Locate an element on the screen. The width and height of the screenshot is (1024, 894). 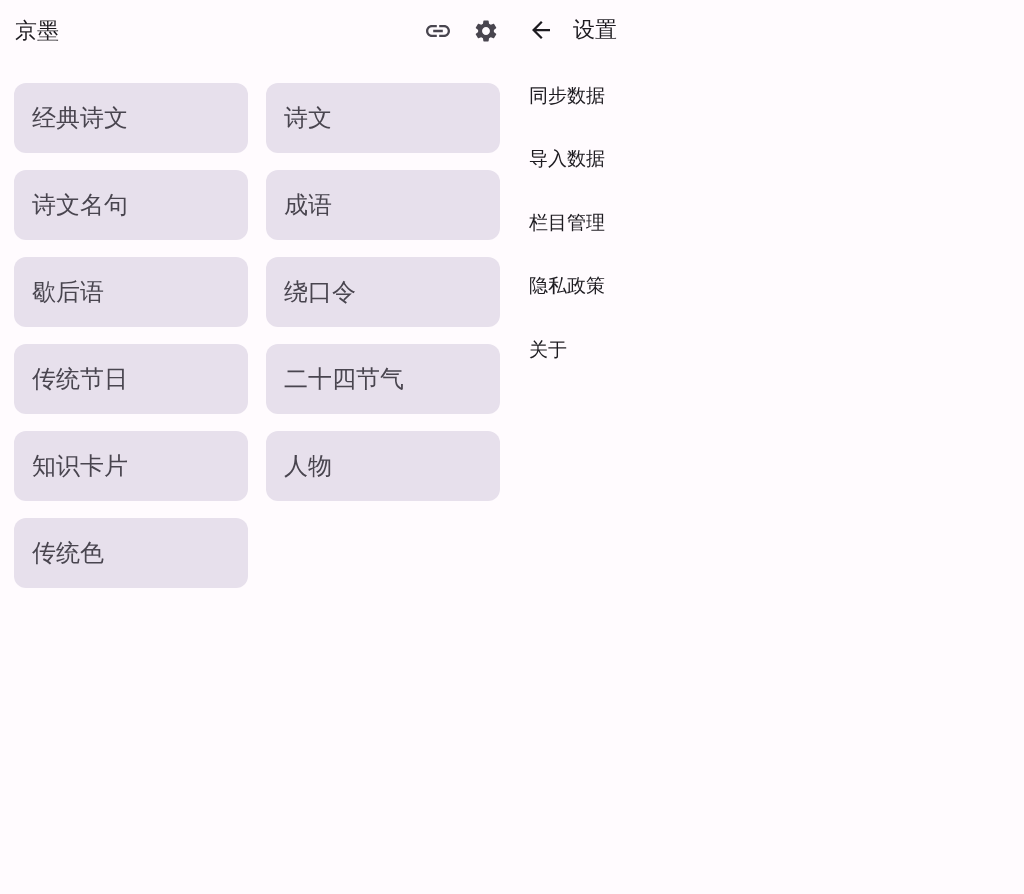
category-card: 二十四节气 is located at coordinates (383, 379).